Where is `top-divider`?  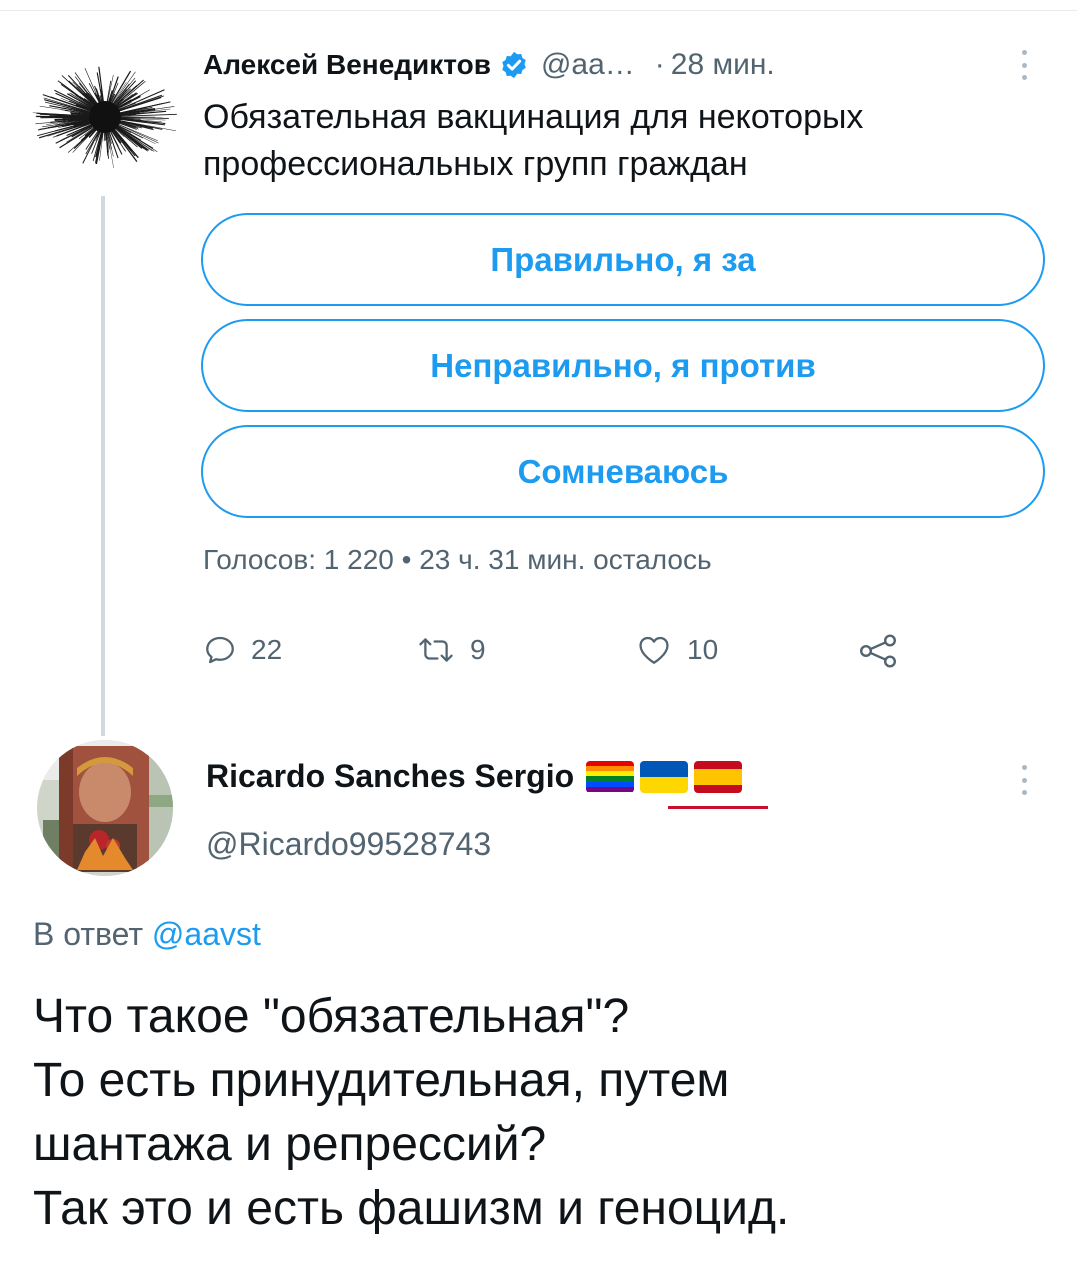
top-divider is located at coordinates (538, 10).